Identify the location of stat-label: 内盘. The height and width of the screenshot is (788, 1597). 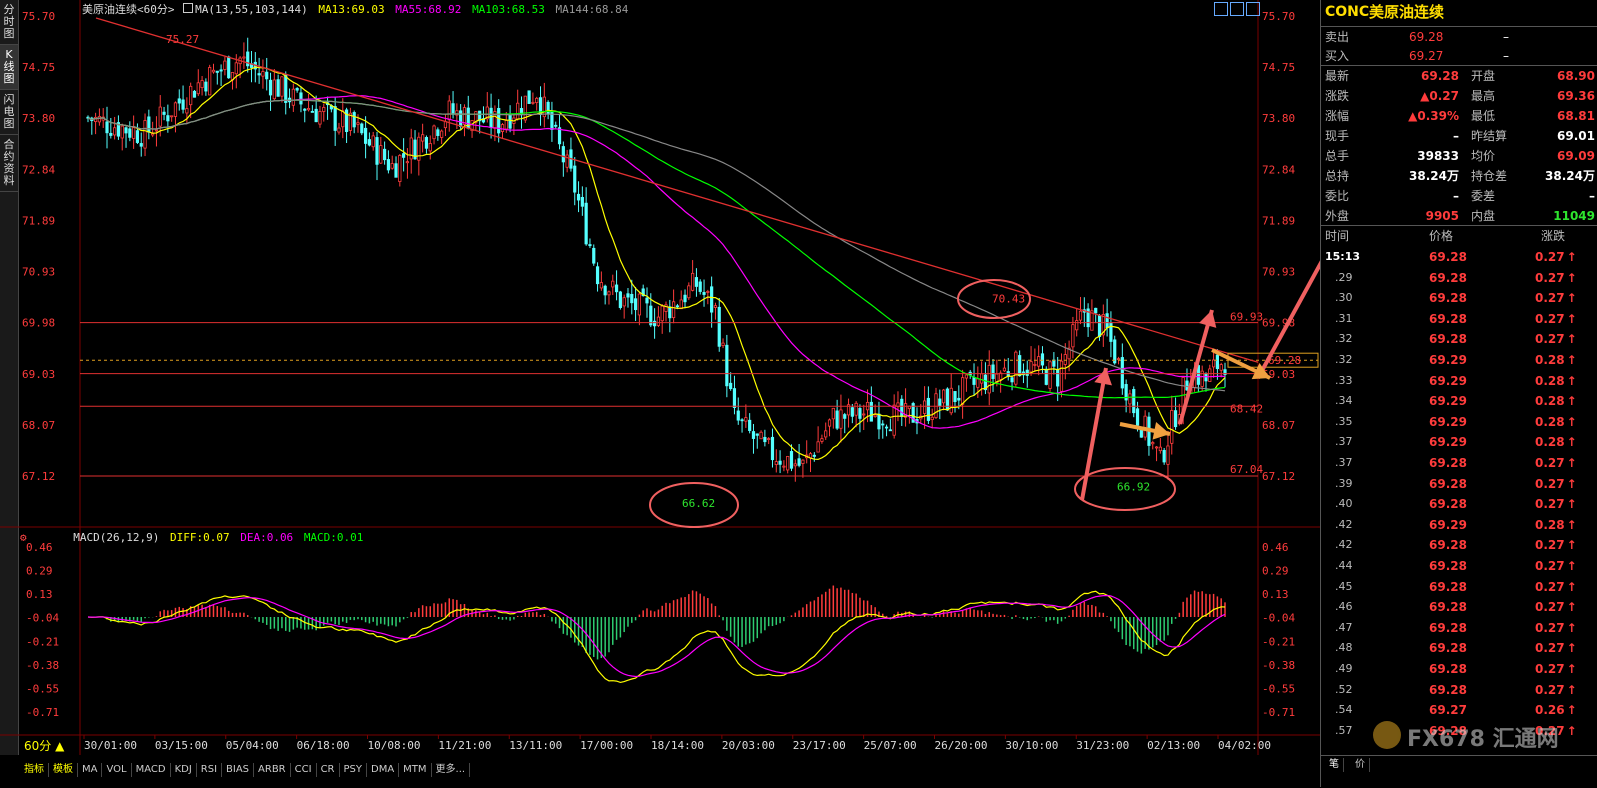
(1483, 216).